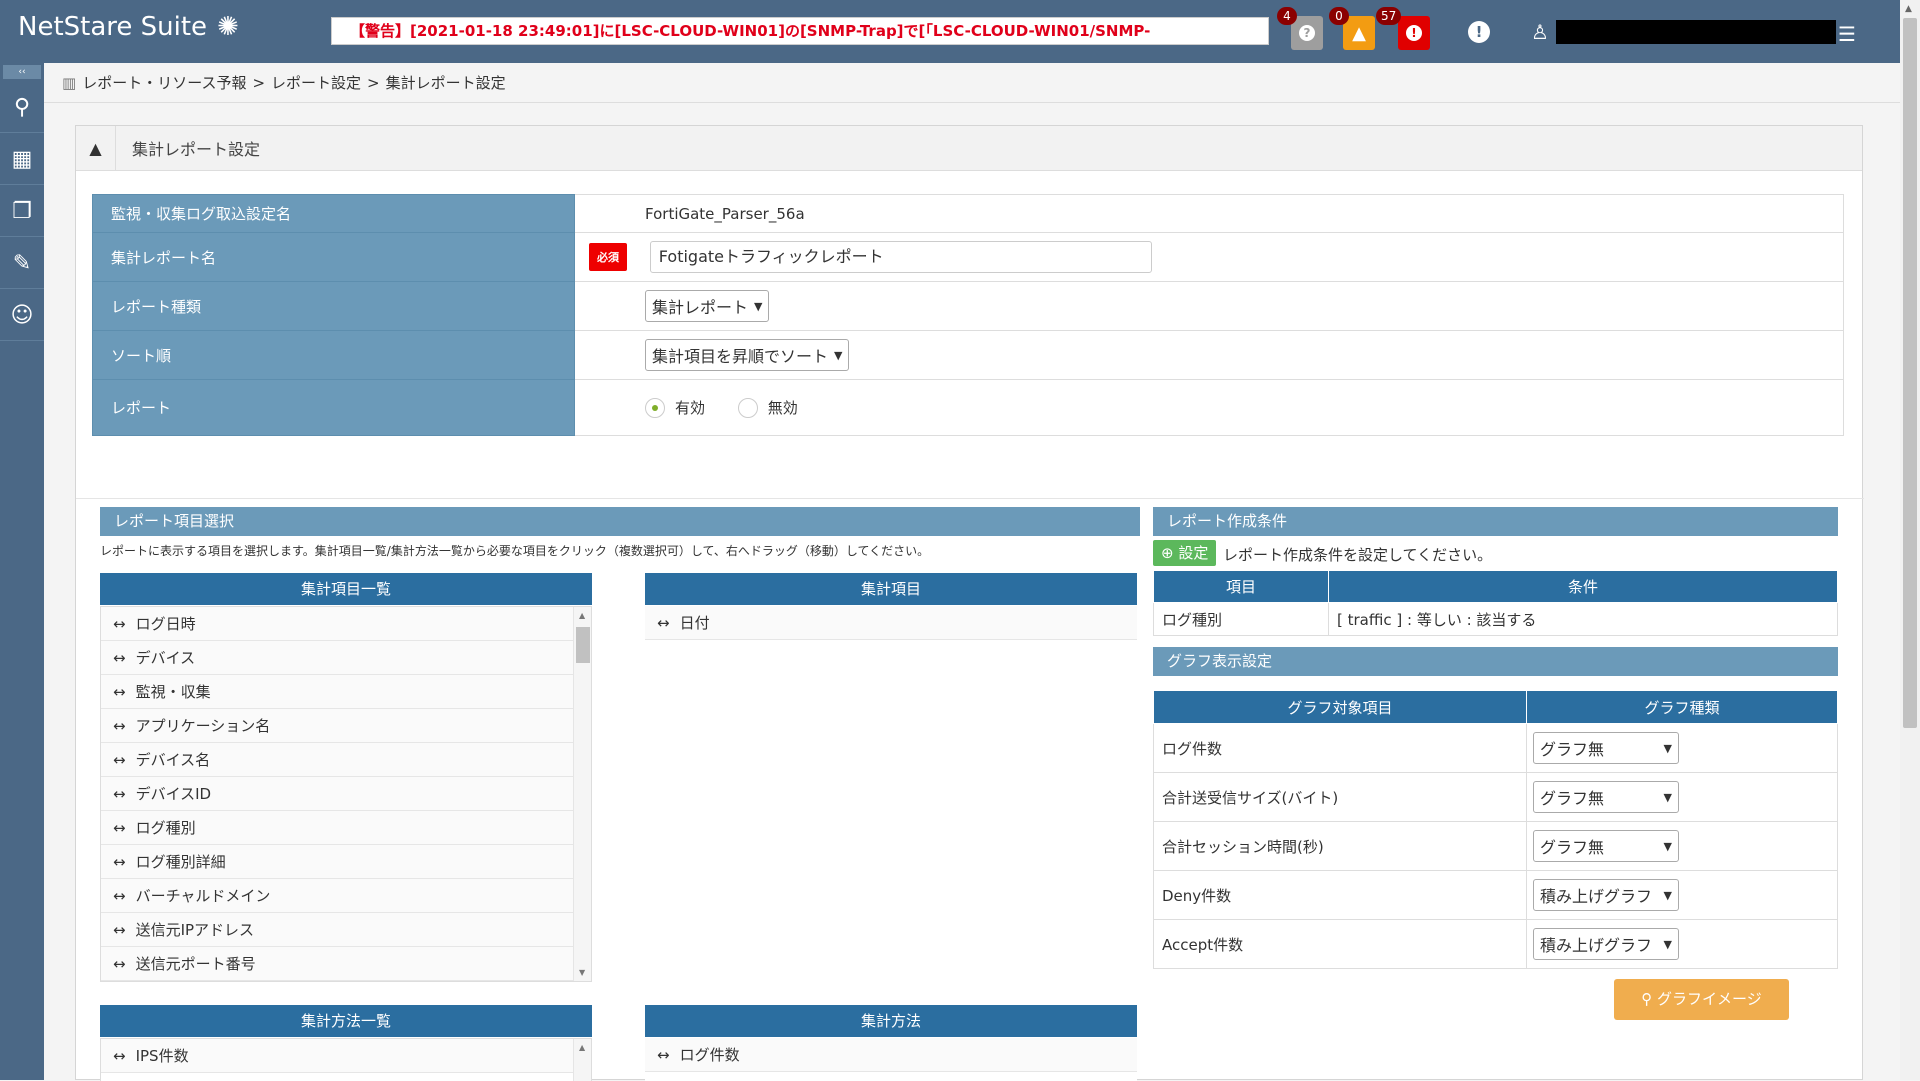 The height and width of the screenshot is (1081, 1920). I want to click on report-status-cell: 有効 無効, so click(1209, 407).